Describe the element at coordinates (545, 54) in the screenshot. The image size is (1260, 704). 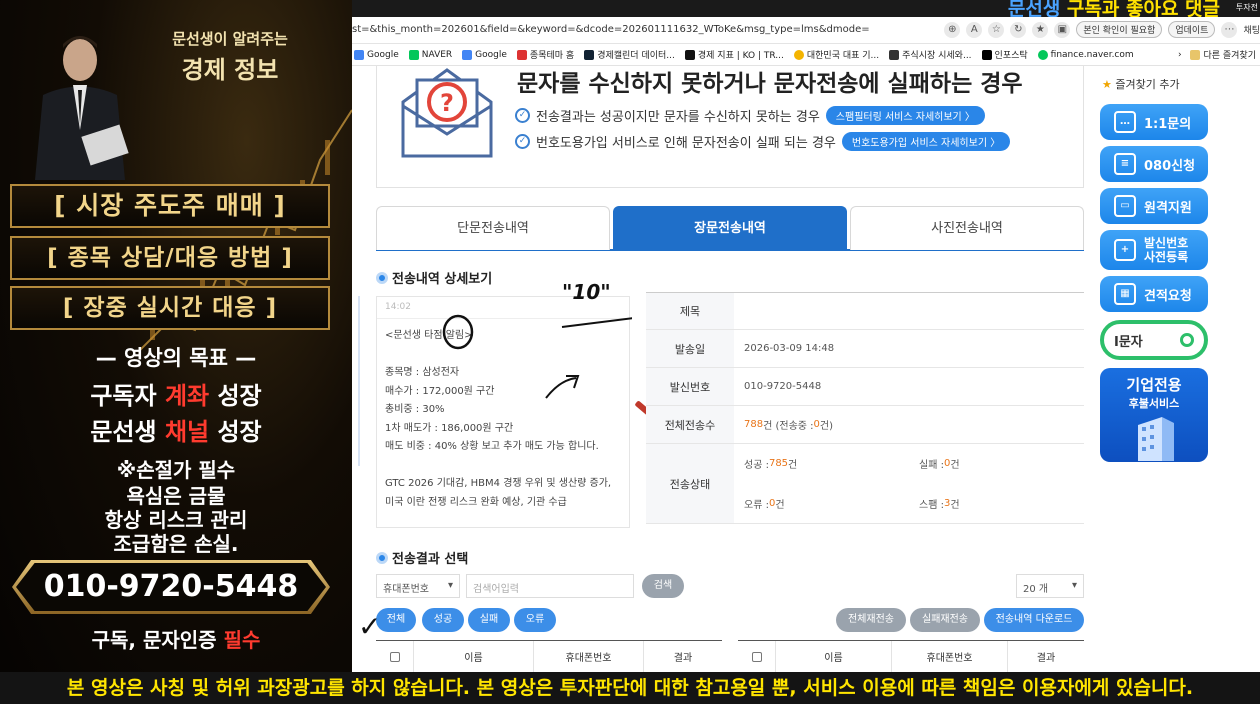
I see `bookmark-theme: 종목테마 홈` at that location.